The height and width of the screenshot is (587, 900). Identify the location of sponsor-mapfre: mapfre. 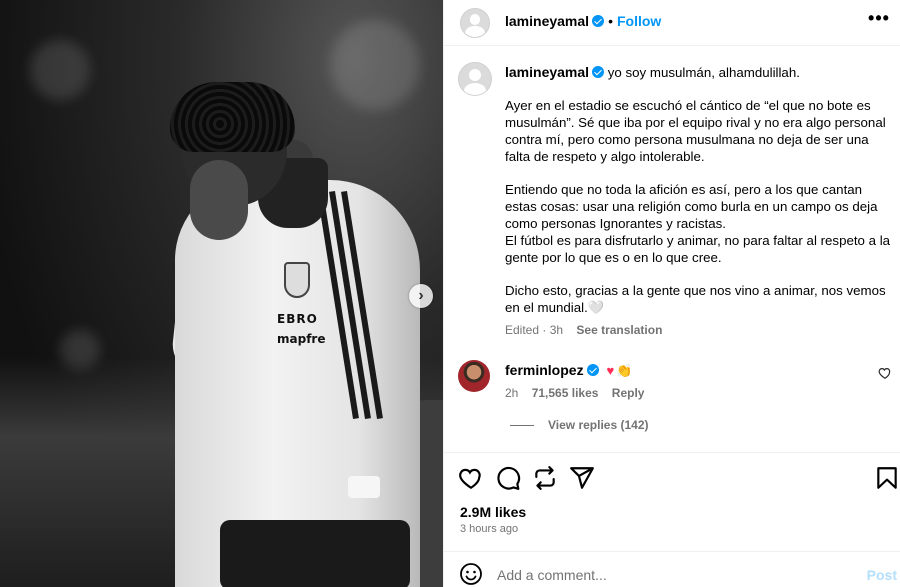
(301, 339).